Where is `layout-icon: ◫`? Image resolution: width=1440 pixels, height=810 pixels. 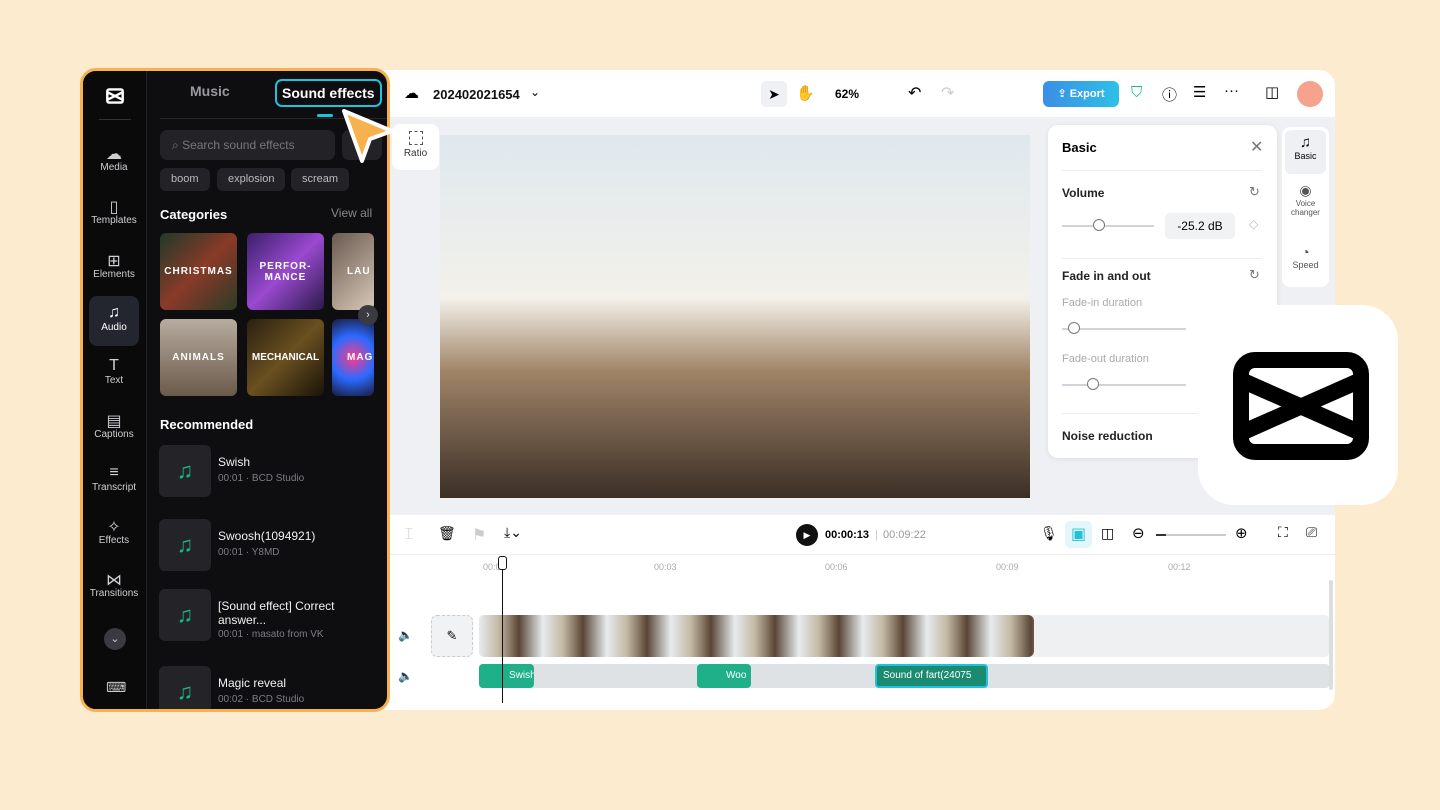
layout-icon: ◫ is located at coordinates (1272, 92).